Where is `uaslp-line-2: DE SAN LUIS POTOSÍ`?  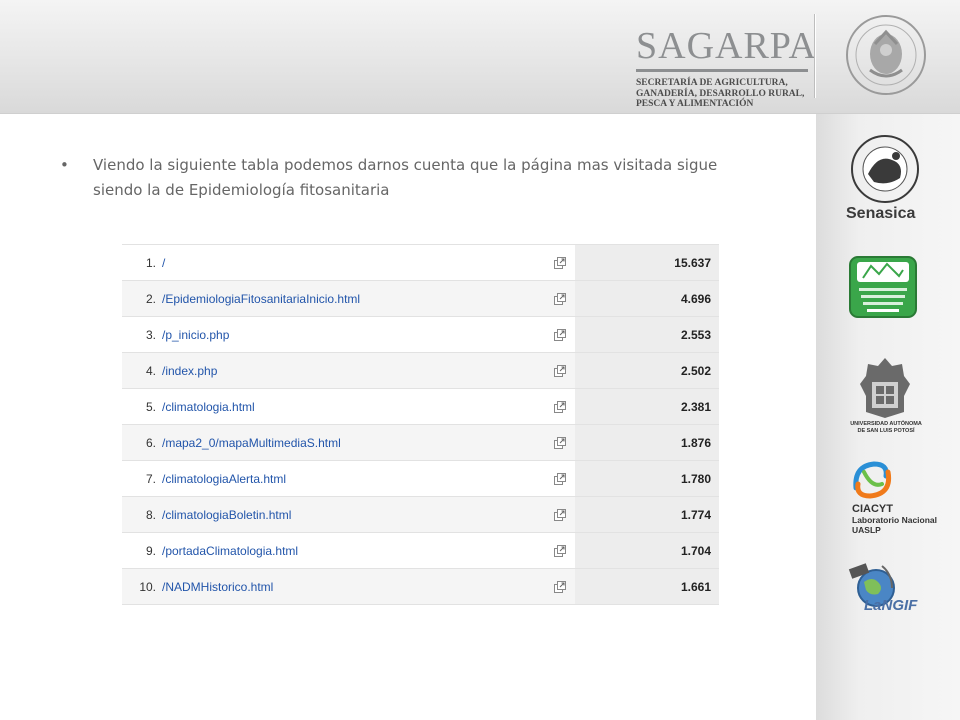
uaslp-line-2: DE SAN LUIS POTOSÍ is located at coordinates (886, 431).